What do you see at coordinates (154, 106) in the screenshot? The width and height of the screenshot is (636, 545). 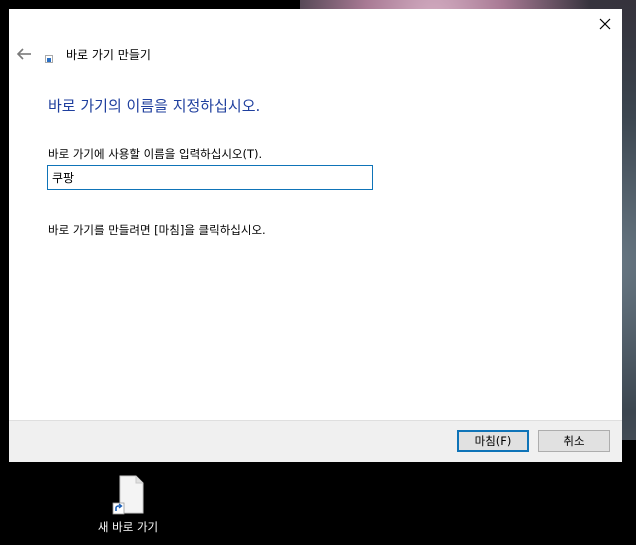 I see `page-heading: 바로 가기의 이름을 지정하십시오.` at bounding box center [154, 106].